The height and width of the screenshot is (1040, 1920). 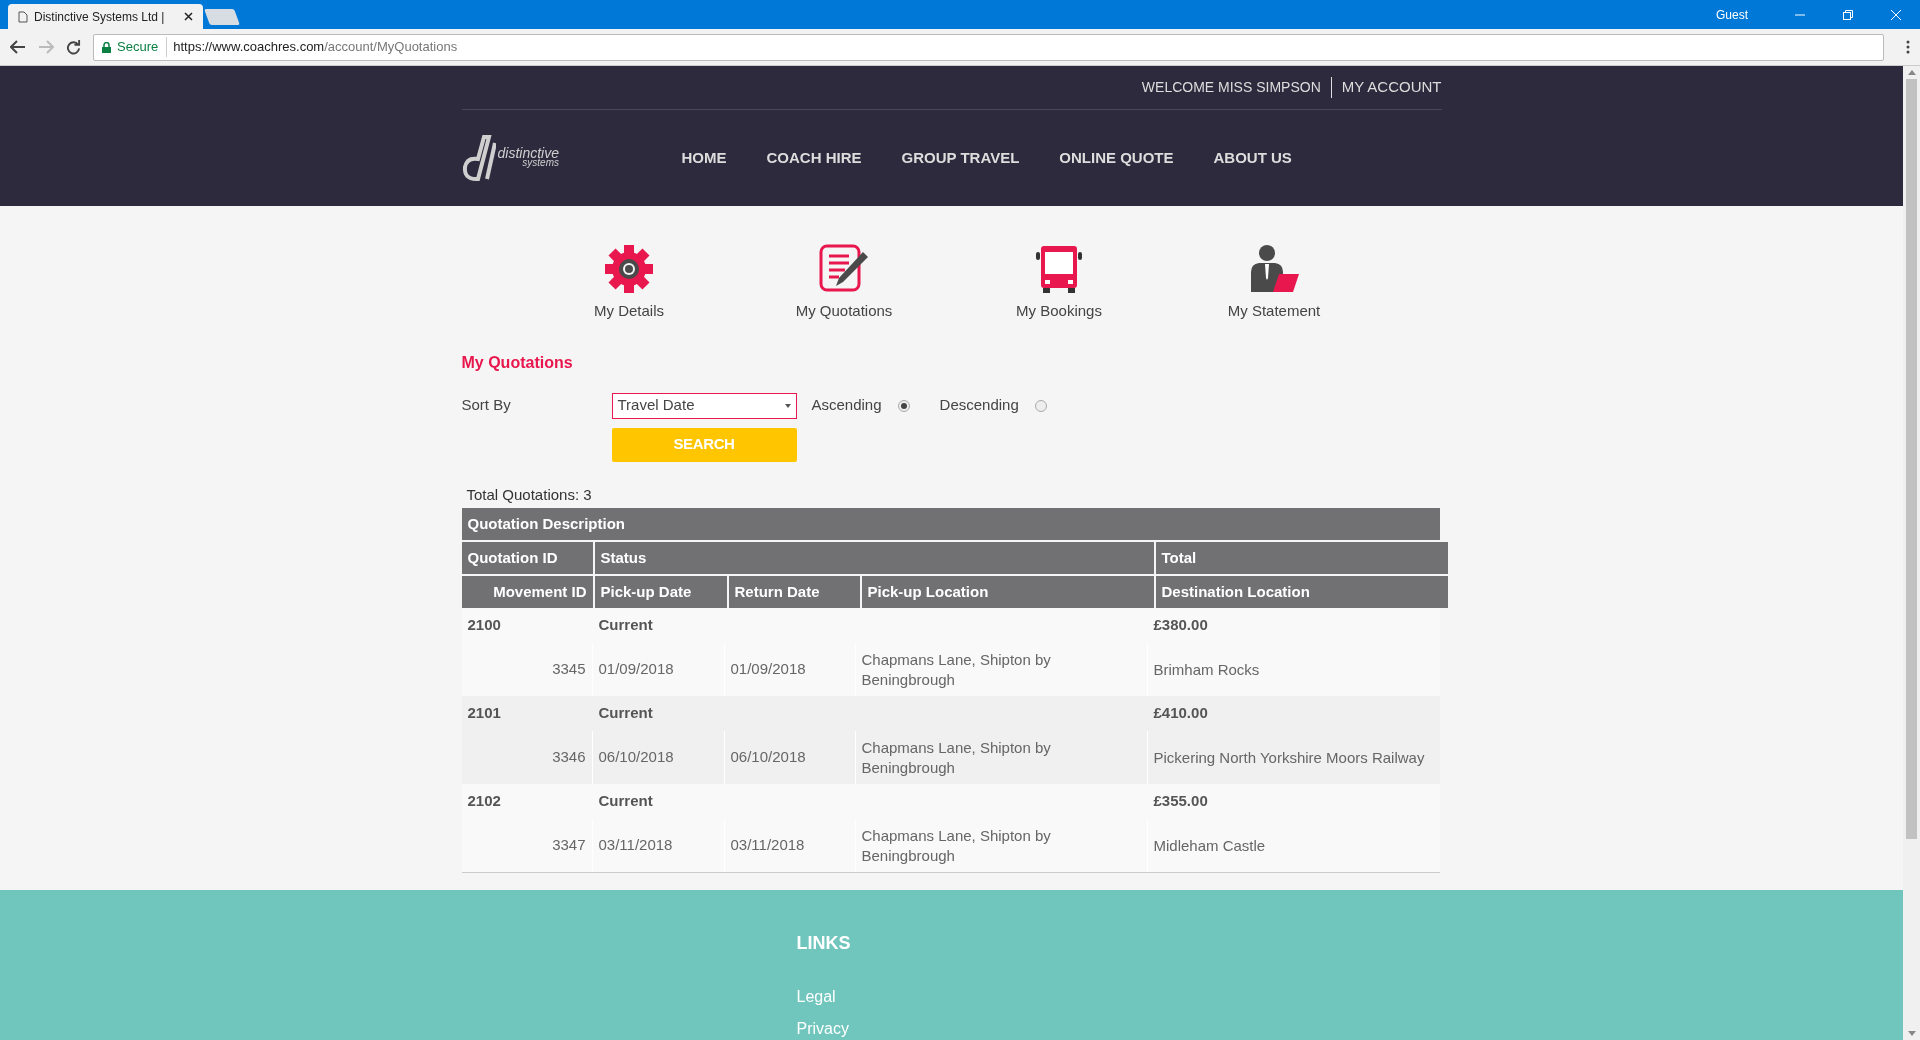 What do you see at coordinates (704, 158) in the screenshot?
I see `nav-link: HOME` at bounding box center [704, 158].